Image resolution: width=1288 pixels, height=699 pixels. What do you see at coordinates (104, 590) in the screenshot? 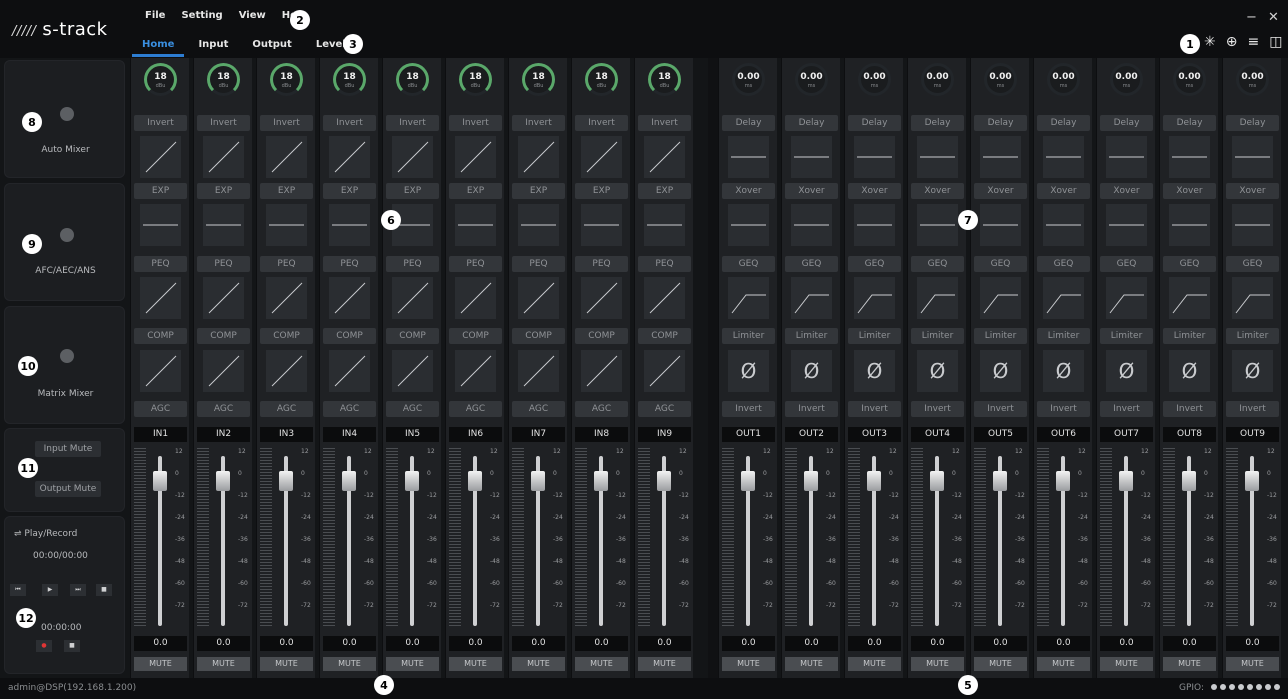
I see `stop-icon: ■` at bounding box center [104, 590].